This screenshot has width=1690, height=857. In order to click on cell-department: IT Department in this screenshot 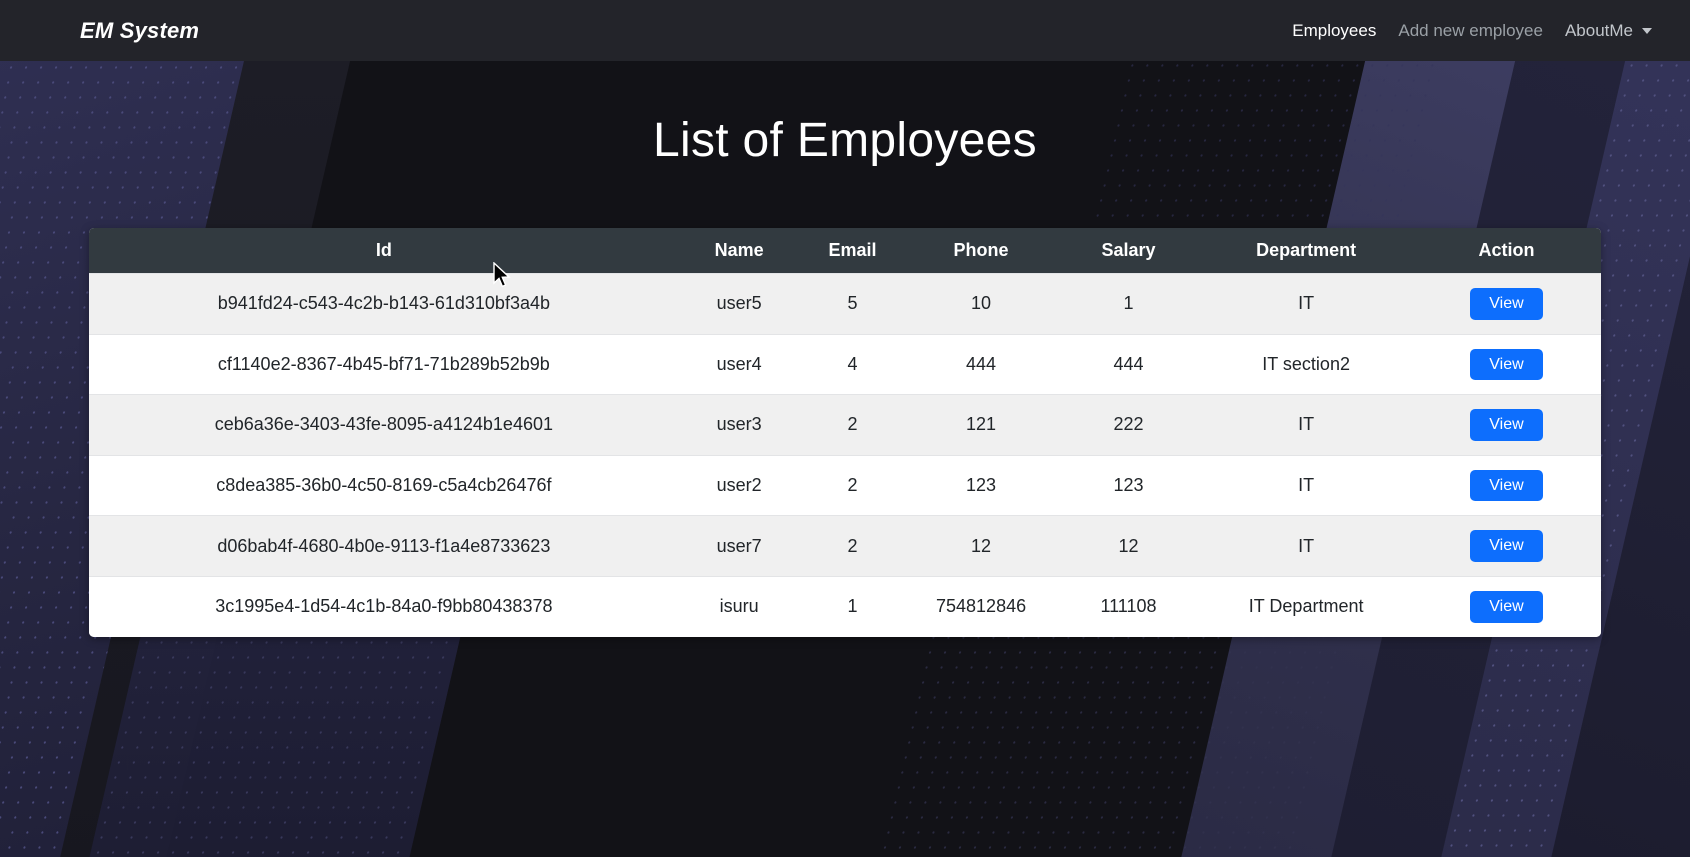, I will do `click(1306, 606)`.